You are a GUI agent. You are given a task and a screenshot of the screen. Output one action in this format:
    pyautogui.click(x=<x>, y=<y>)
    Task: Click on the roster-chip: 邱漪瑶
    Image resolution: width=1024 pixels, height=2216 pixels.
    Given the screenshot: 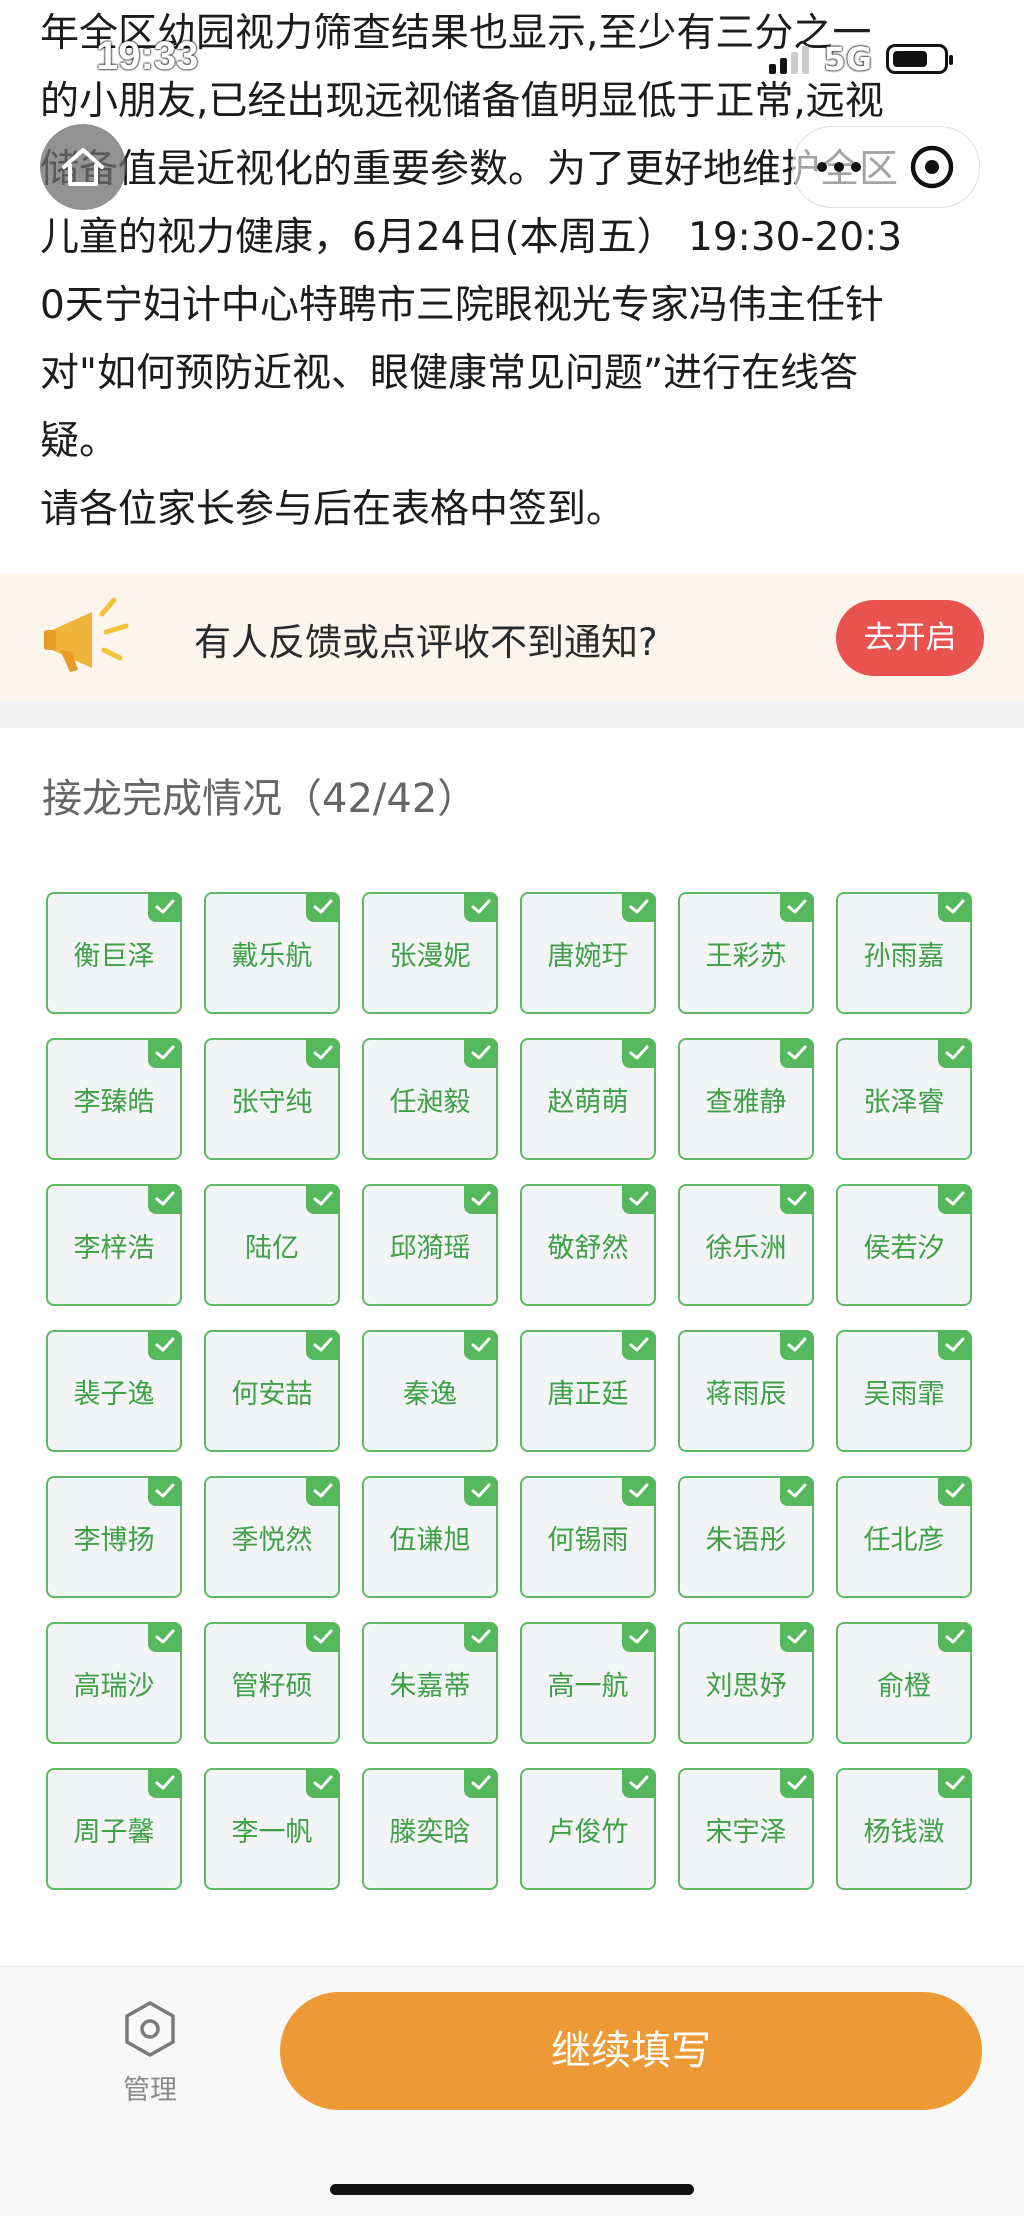 What is the action you would take?
    pyautogui.click(x=430, y=1245)
    